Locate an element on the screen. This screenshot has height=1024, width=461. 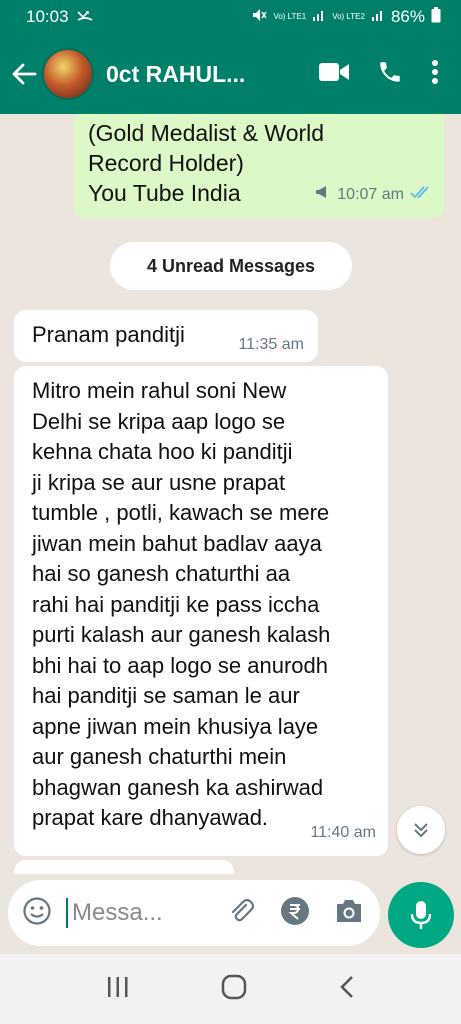
mute-icon is located at coordinates (259, 17).